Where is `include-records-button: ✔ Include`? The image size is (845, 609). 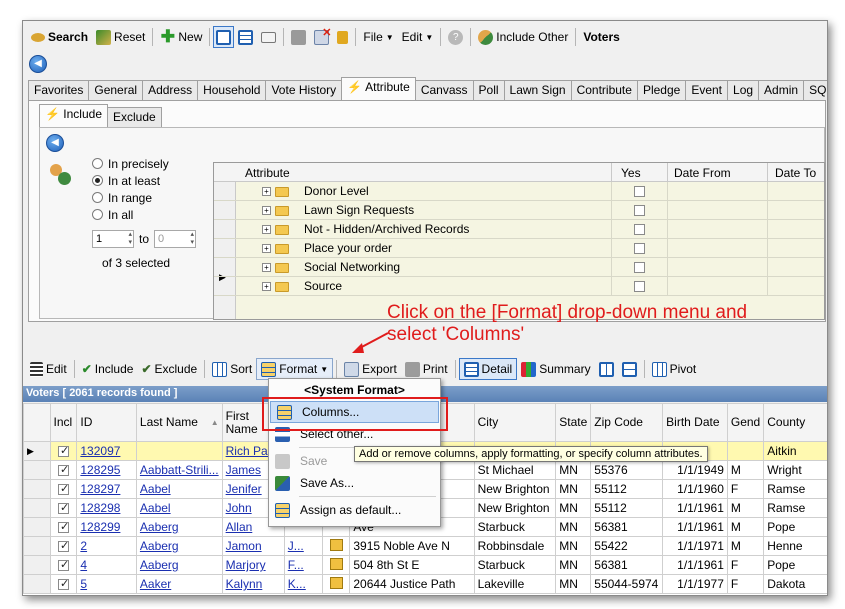
include-records-button: ✔ Include is located at coordinates (108, 369).